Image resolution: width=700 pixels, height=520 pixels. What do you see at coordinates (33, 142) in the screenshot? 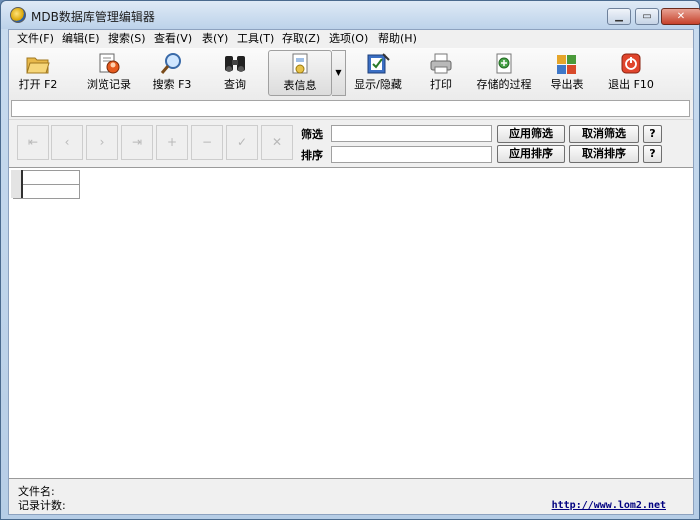
I see `first-record-button: ⇤` at bounding box center [33, 142].